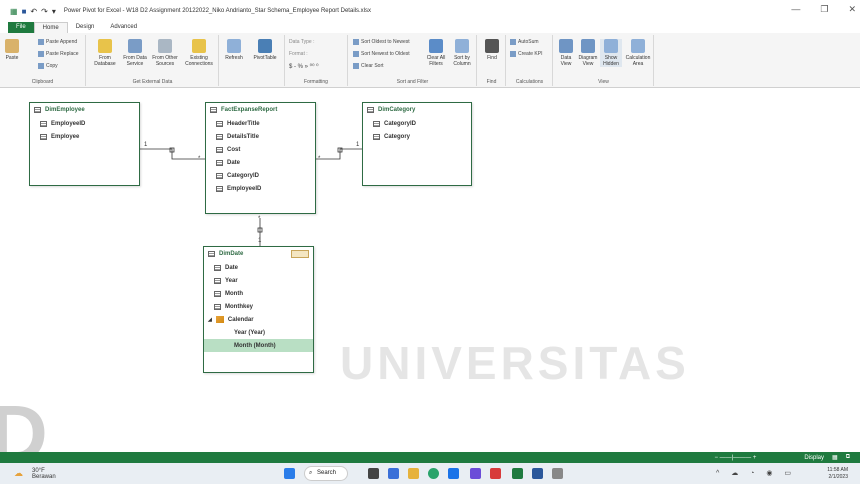 This screenshot has height=484, width=860. I want to click on filter-icon, so click(436, 46).